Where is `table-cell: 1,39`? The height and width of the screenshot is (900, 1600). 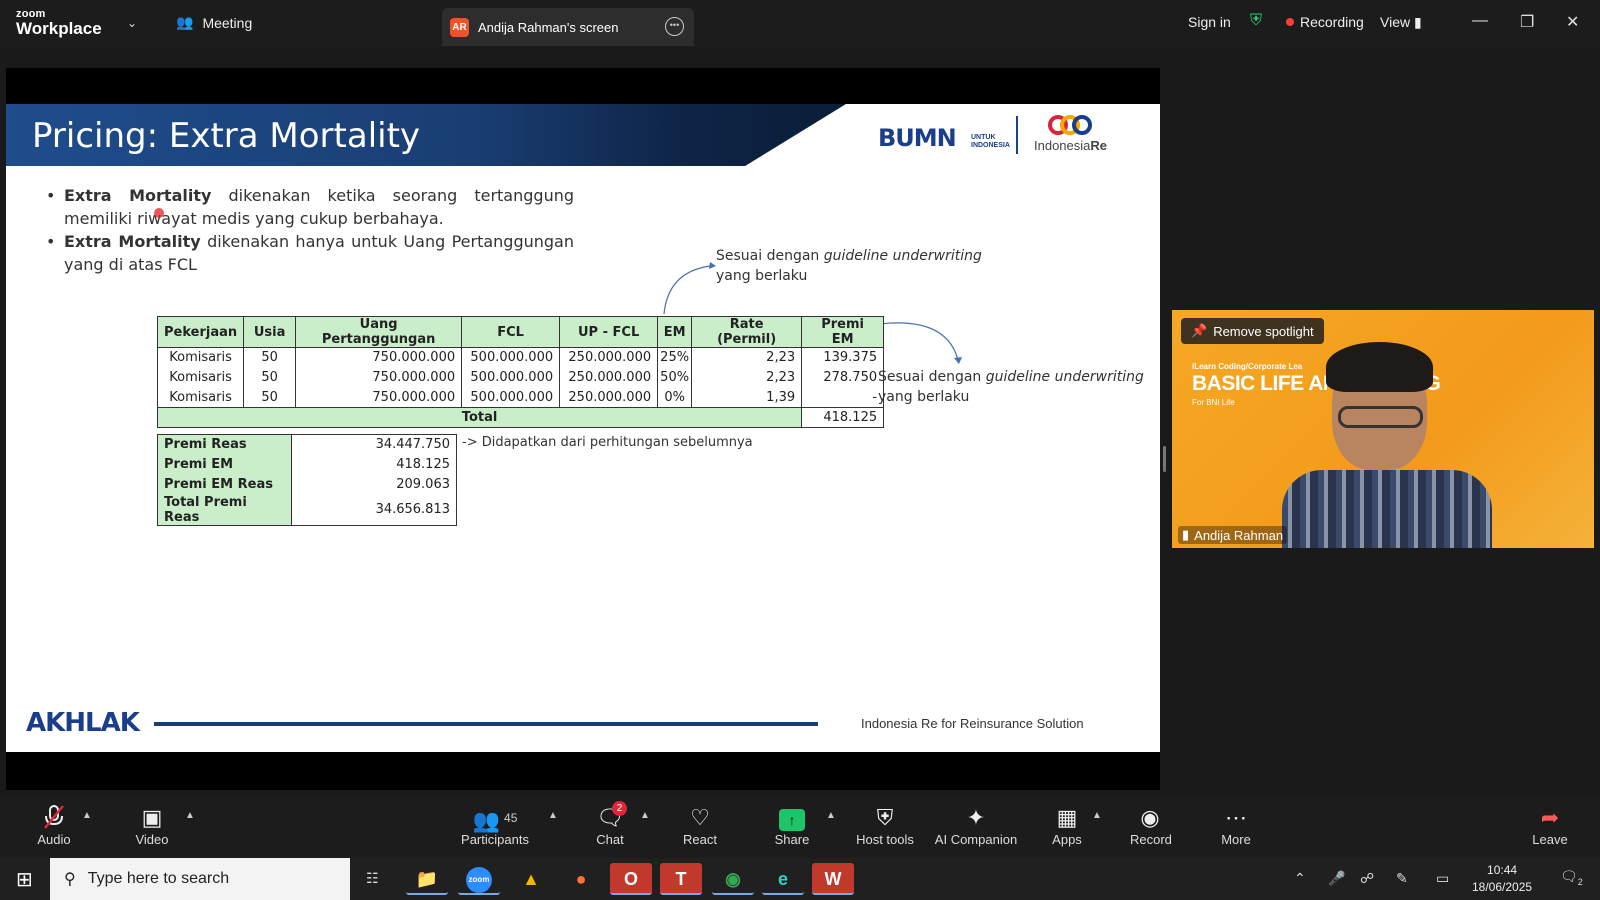
table-cell: 1,39 is located at coordinates (747, 397).